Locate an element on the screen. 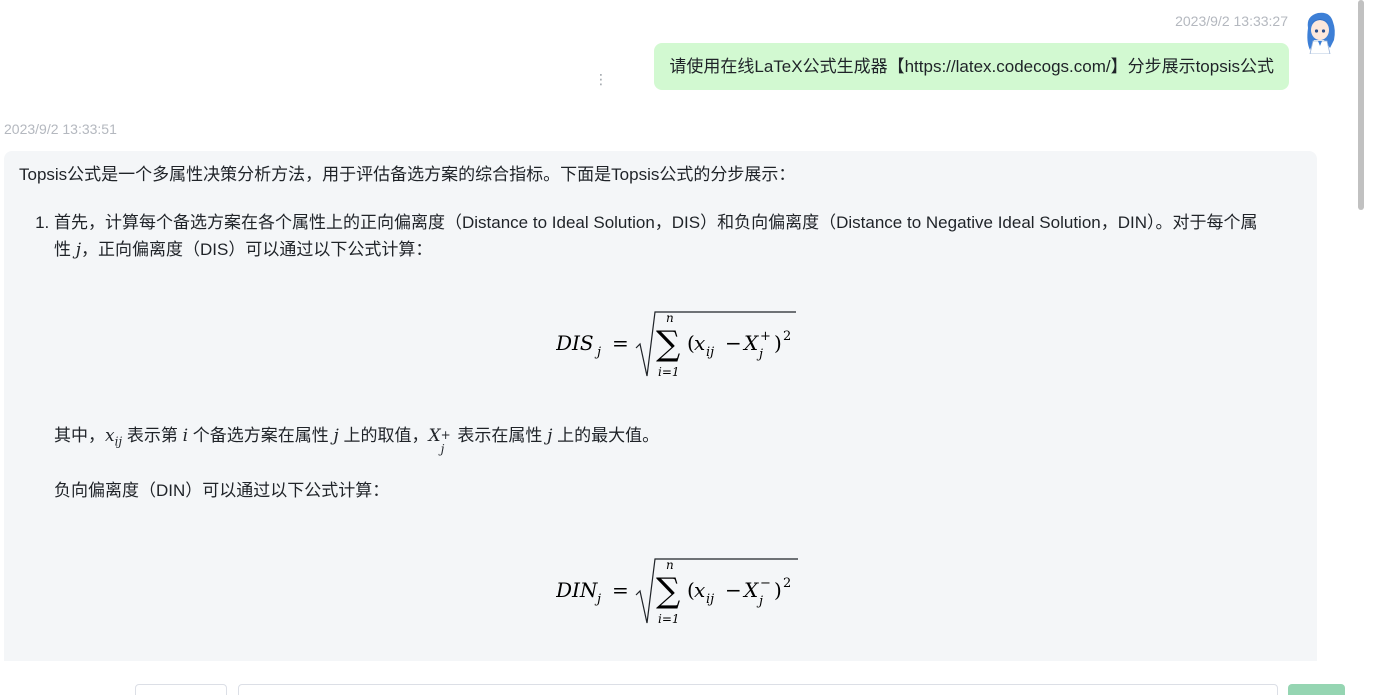 Image resolution: width=1373 pixels, height=695 pixels. more-vertical-icon: ⋮ is located at coordinates (601, 79).